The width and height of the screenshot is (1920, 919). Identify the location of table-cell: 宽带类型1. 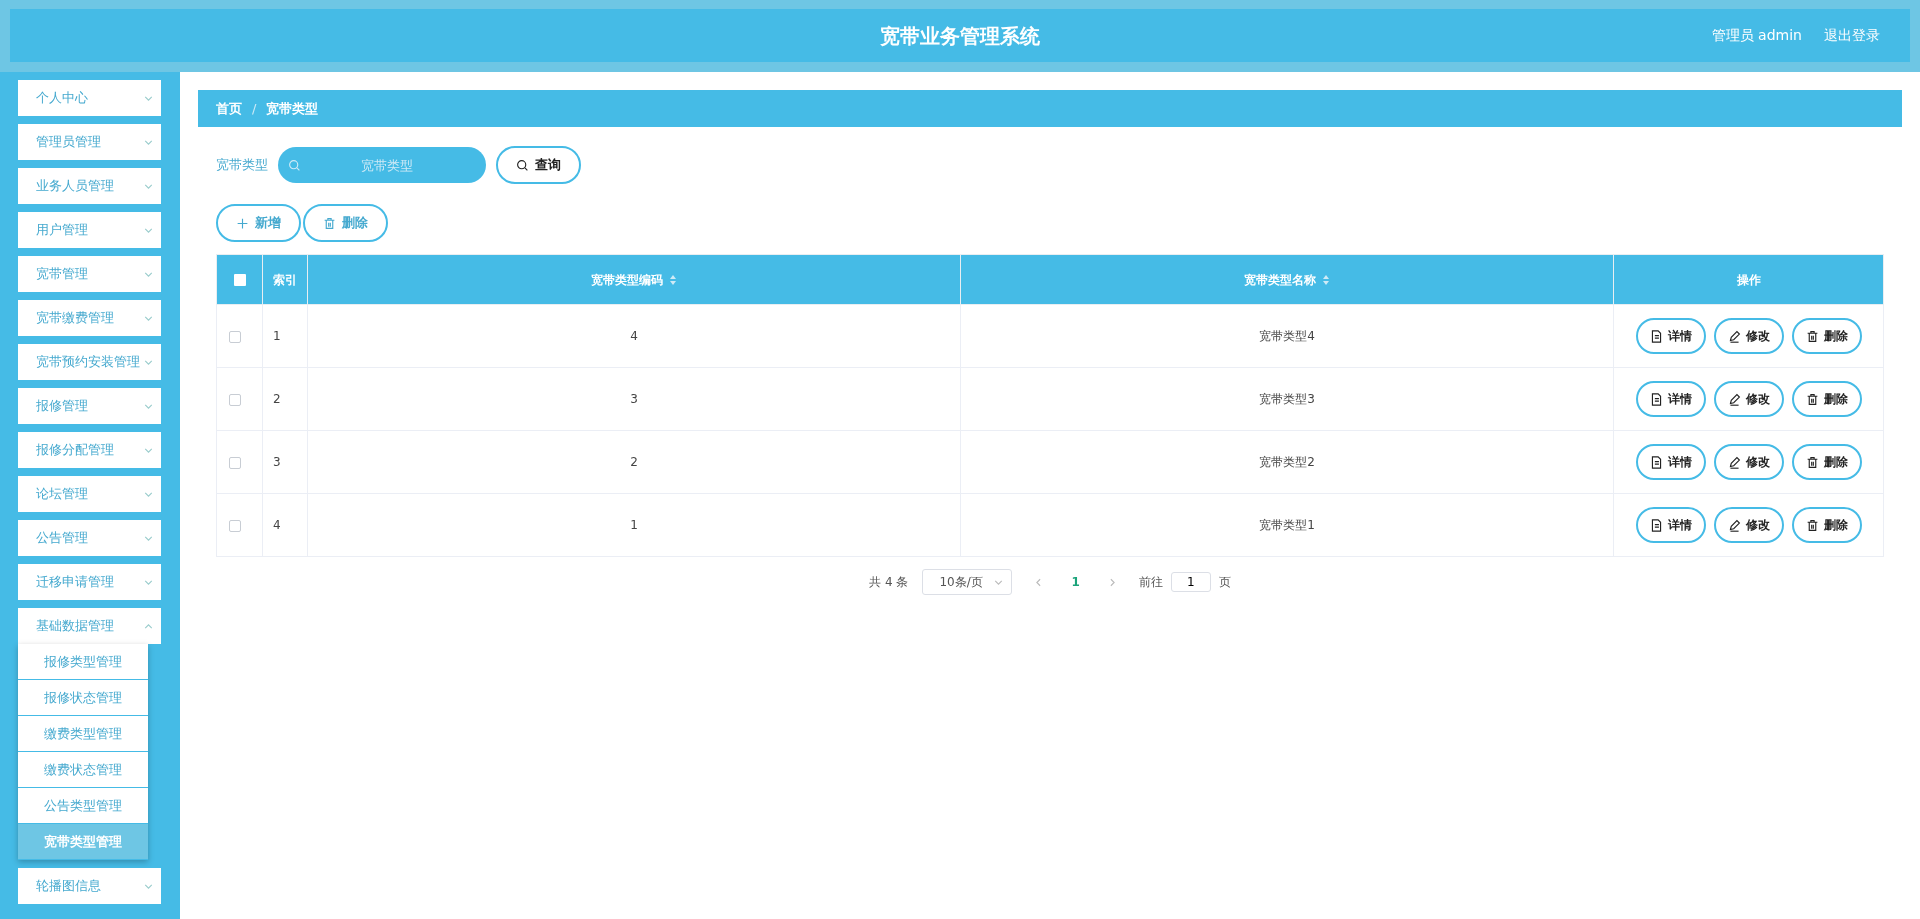
(1287, 525).